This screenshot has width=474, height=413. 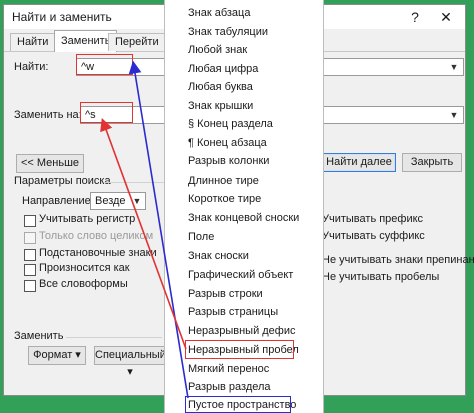 I want to click on blue-arrow, so click(x=158, y=229).